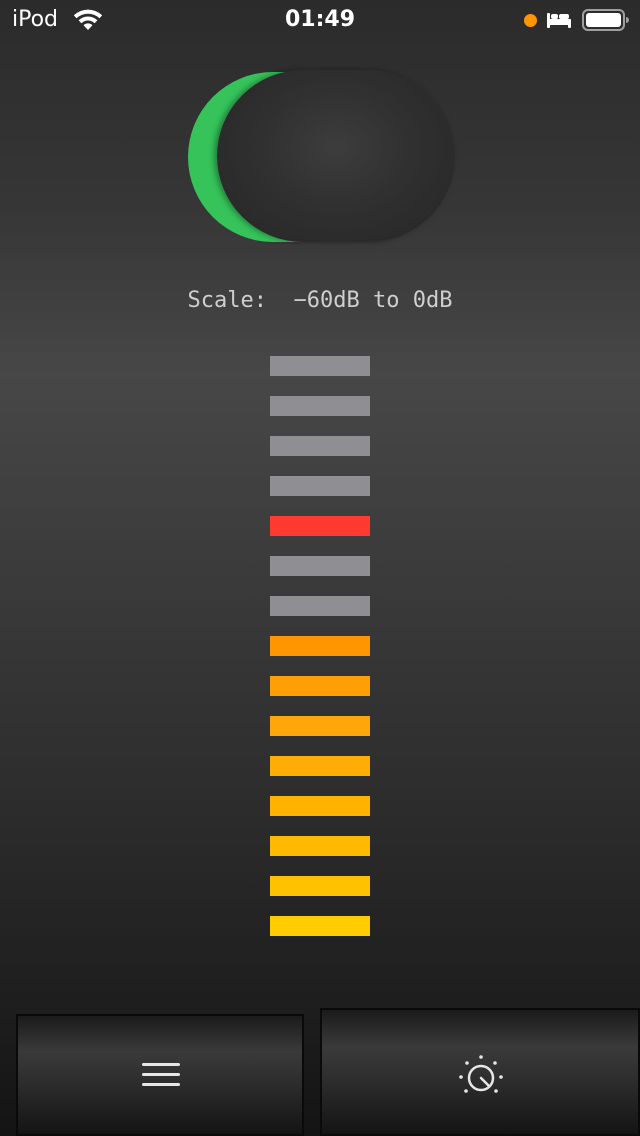  What do you see at coordinates (320, 300) in the screenshot?
I see `scale-label: Scale: −60dB to 0dB` at bounding box center [320, 300].